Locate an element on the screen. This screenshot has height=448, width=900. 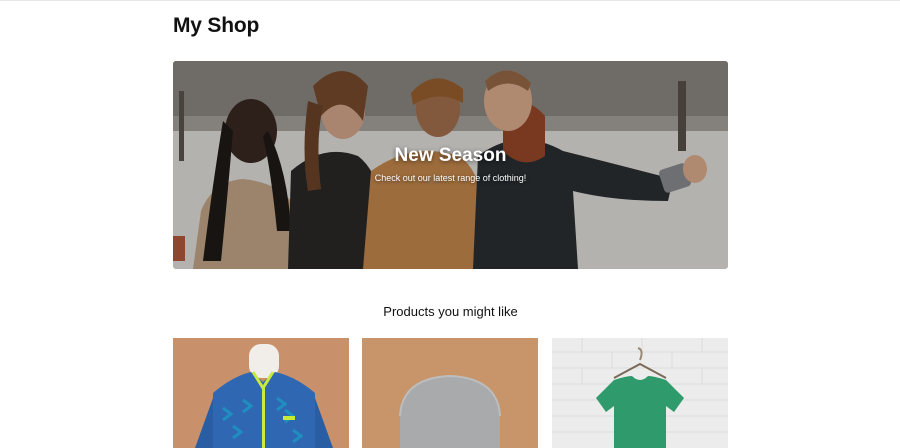
product-card-grey-beanie is located at coordinates (450, 393).